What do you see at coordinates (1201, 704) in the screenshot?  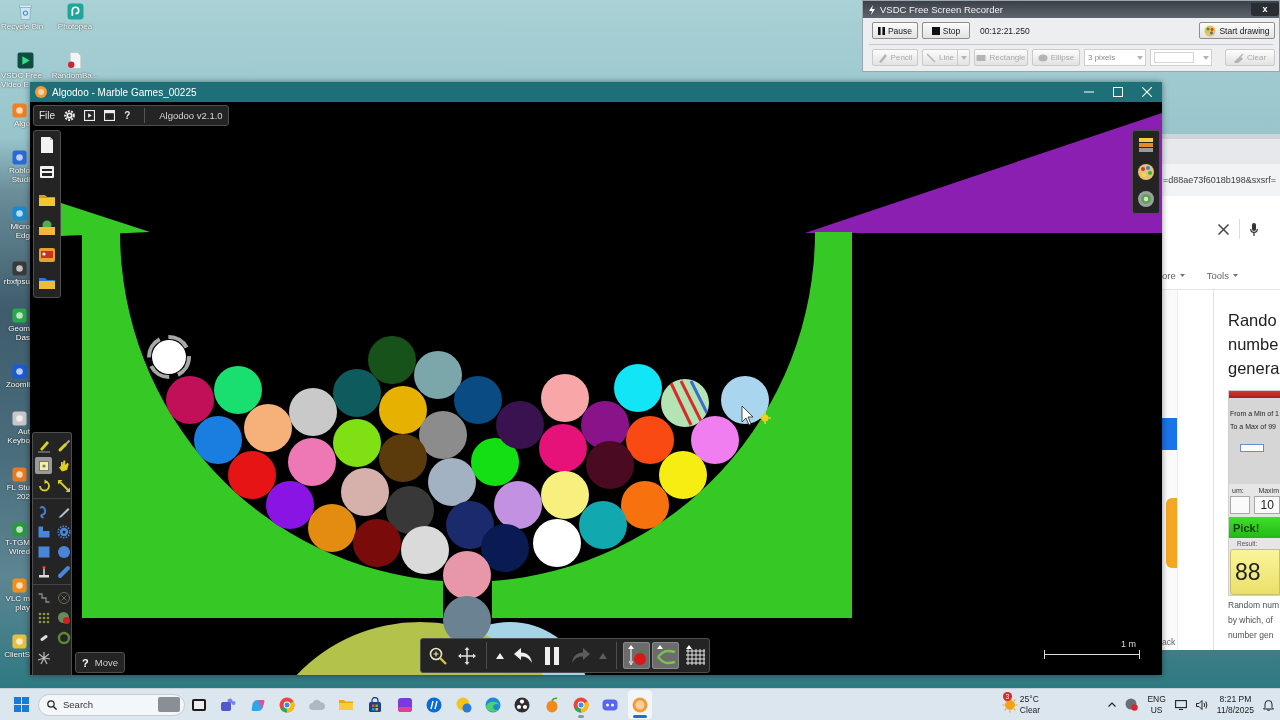 I see `speaker-icon` at bounding box center [1201, 704].